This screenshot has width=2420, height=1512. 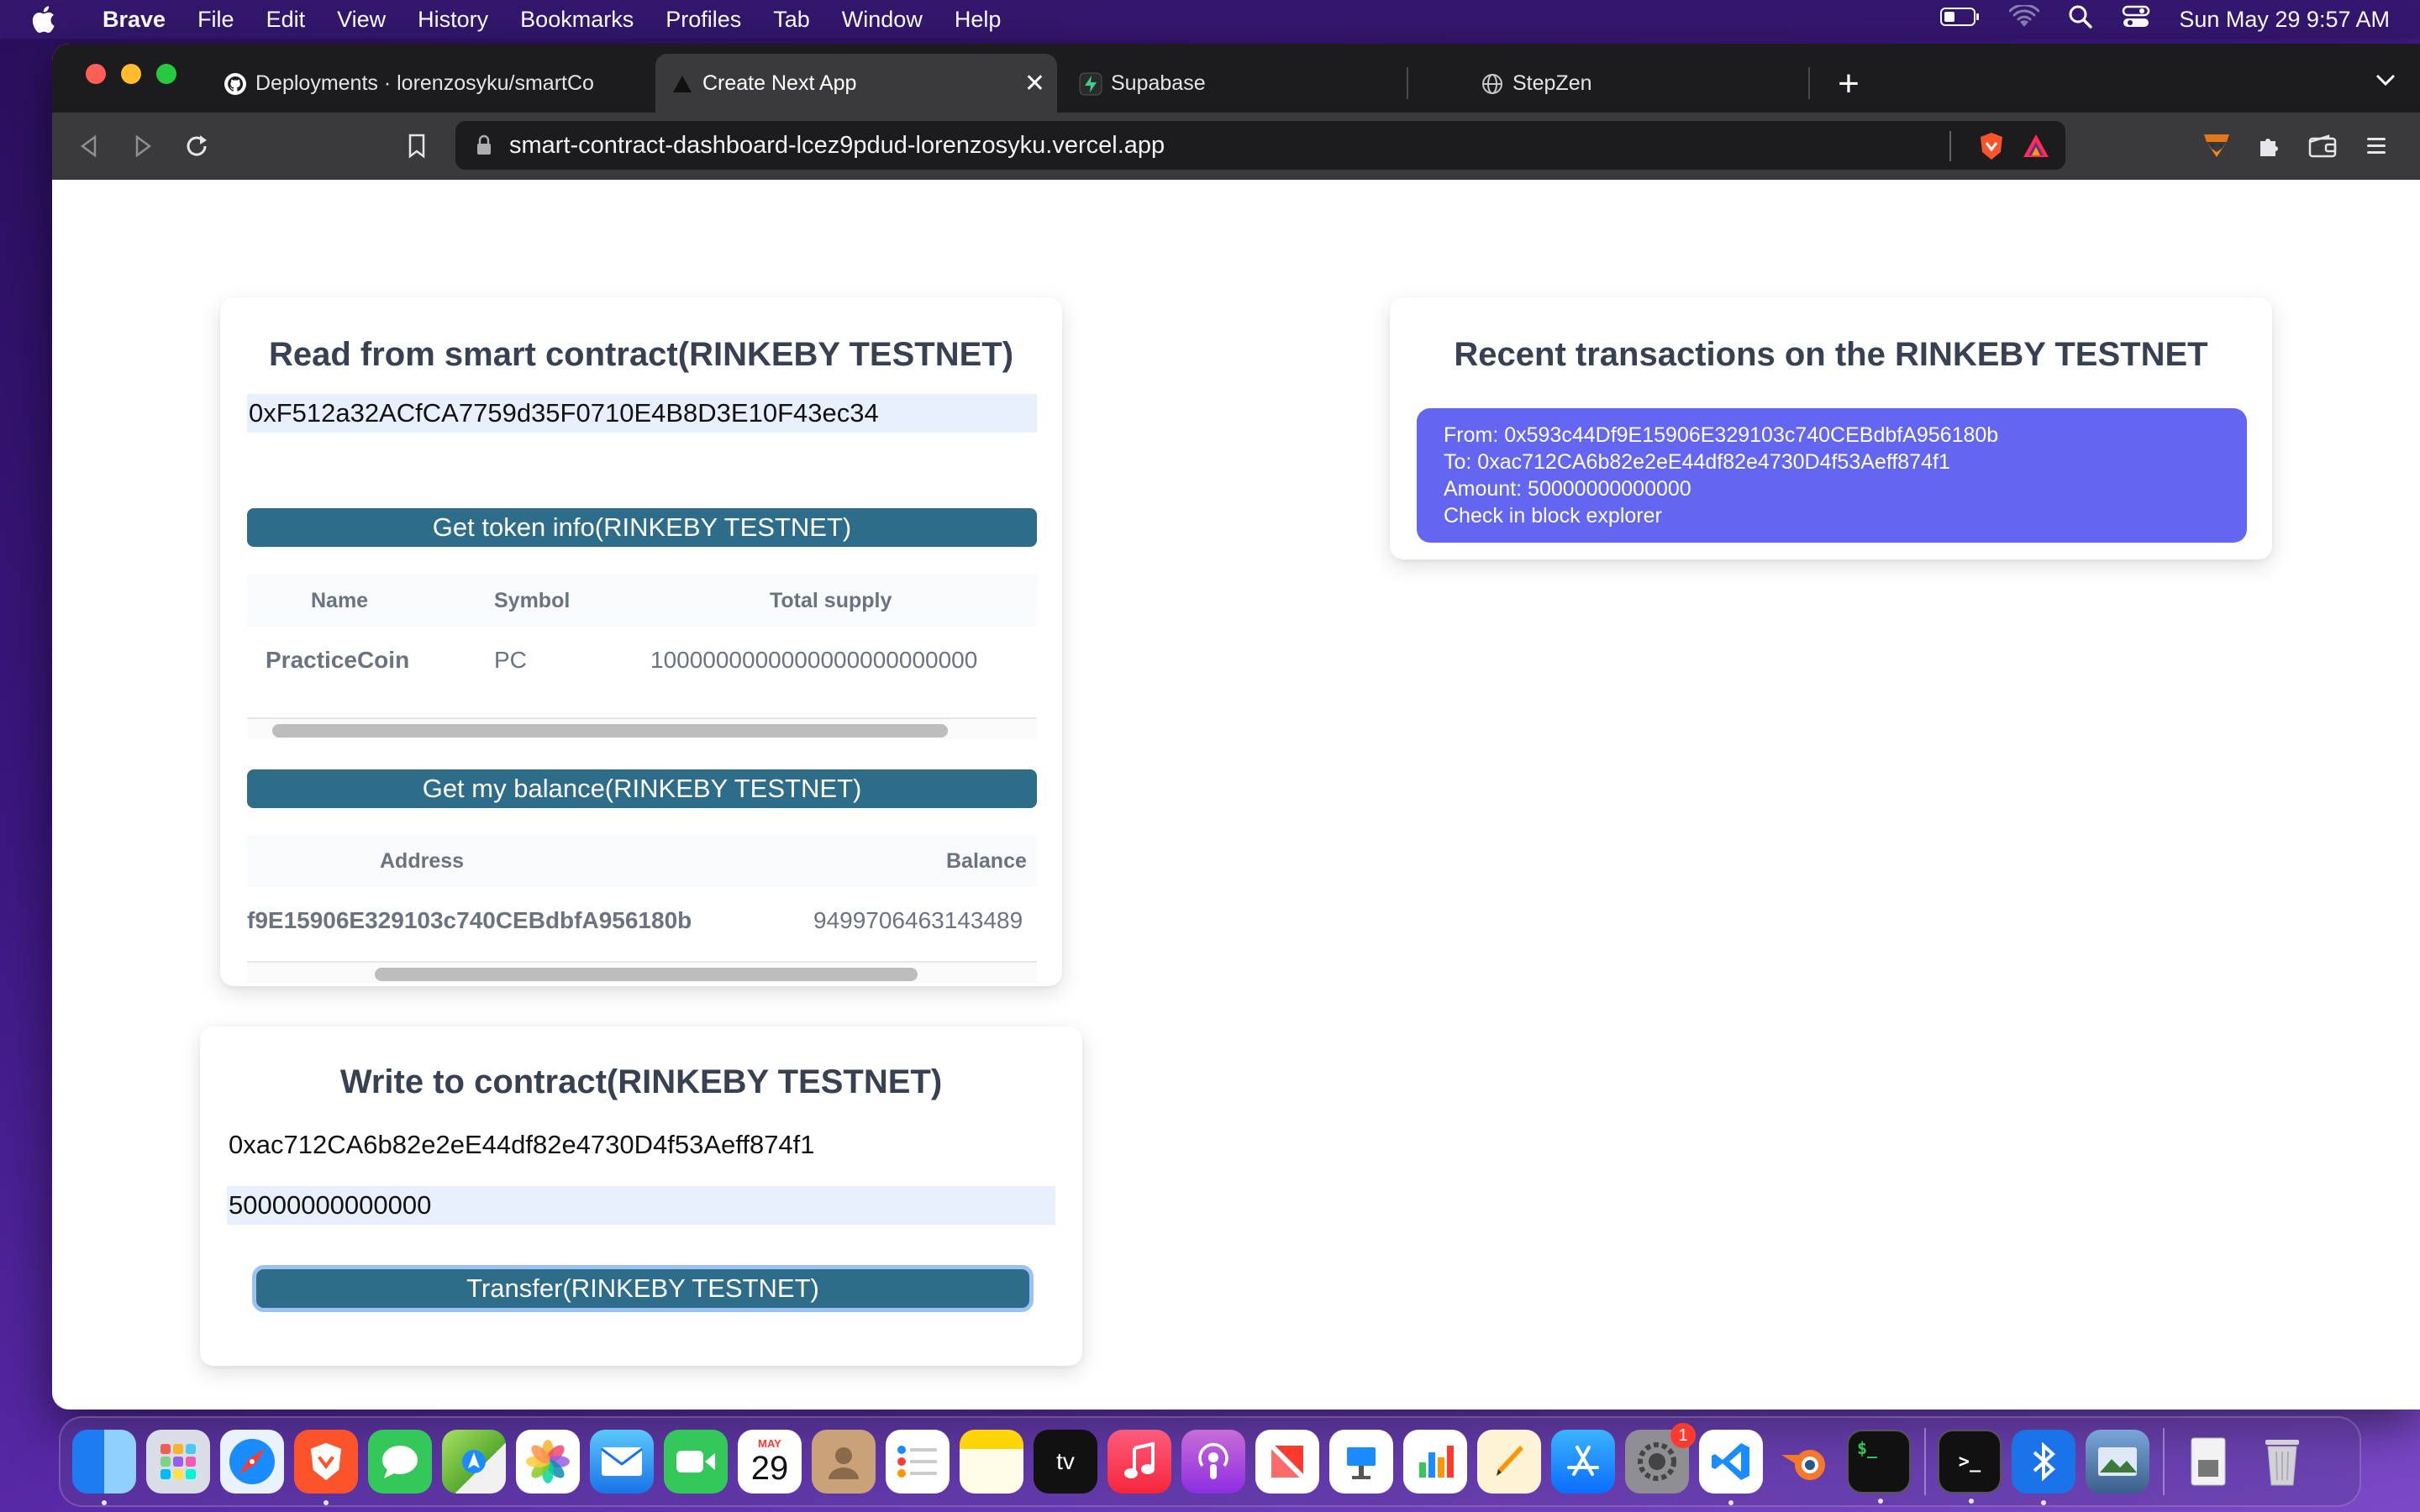 I want to click on numbers-icon, so click(x=1435, y=1462).